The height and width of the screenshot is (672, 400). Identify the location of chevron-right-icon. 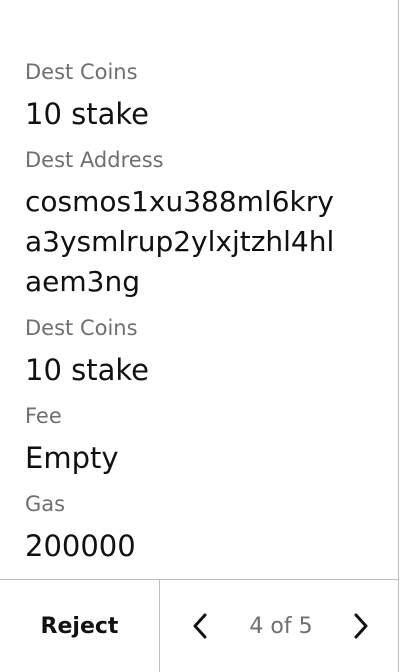
(361, 626).